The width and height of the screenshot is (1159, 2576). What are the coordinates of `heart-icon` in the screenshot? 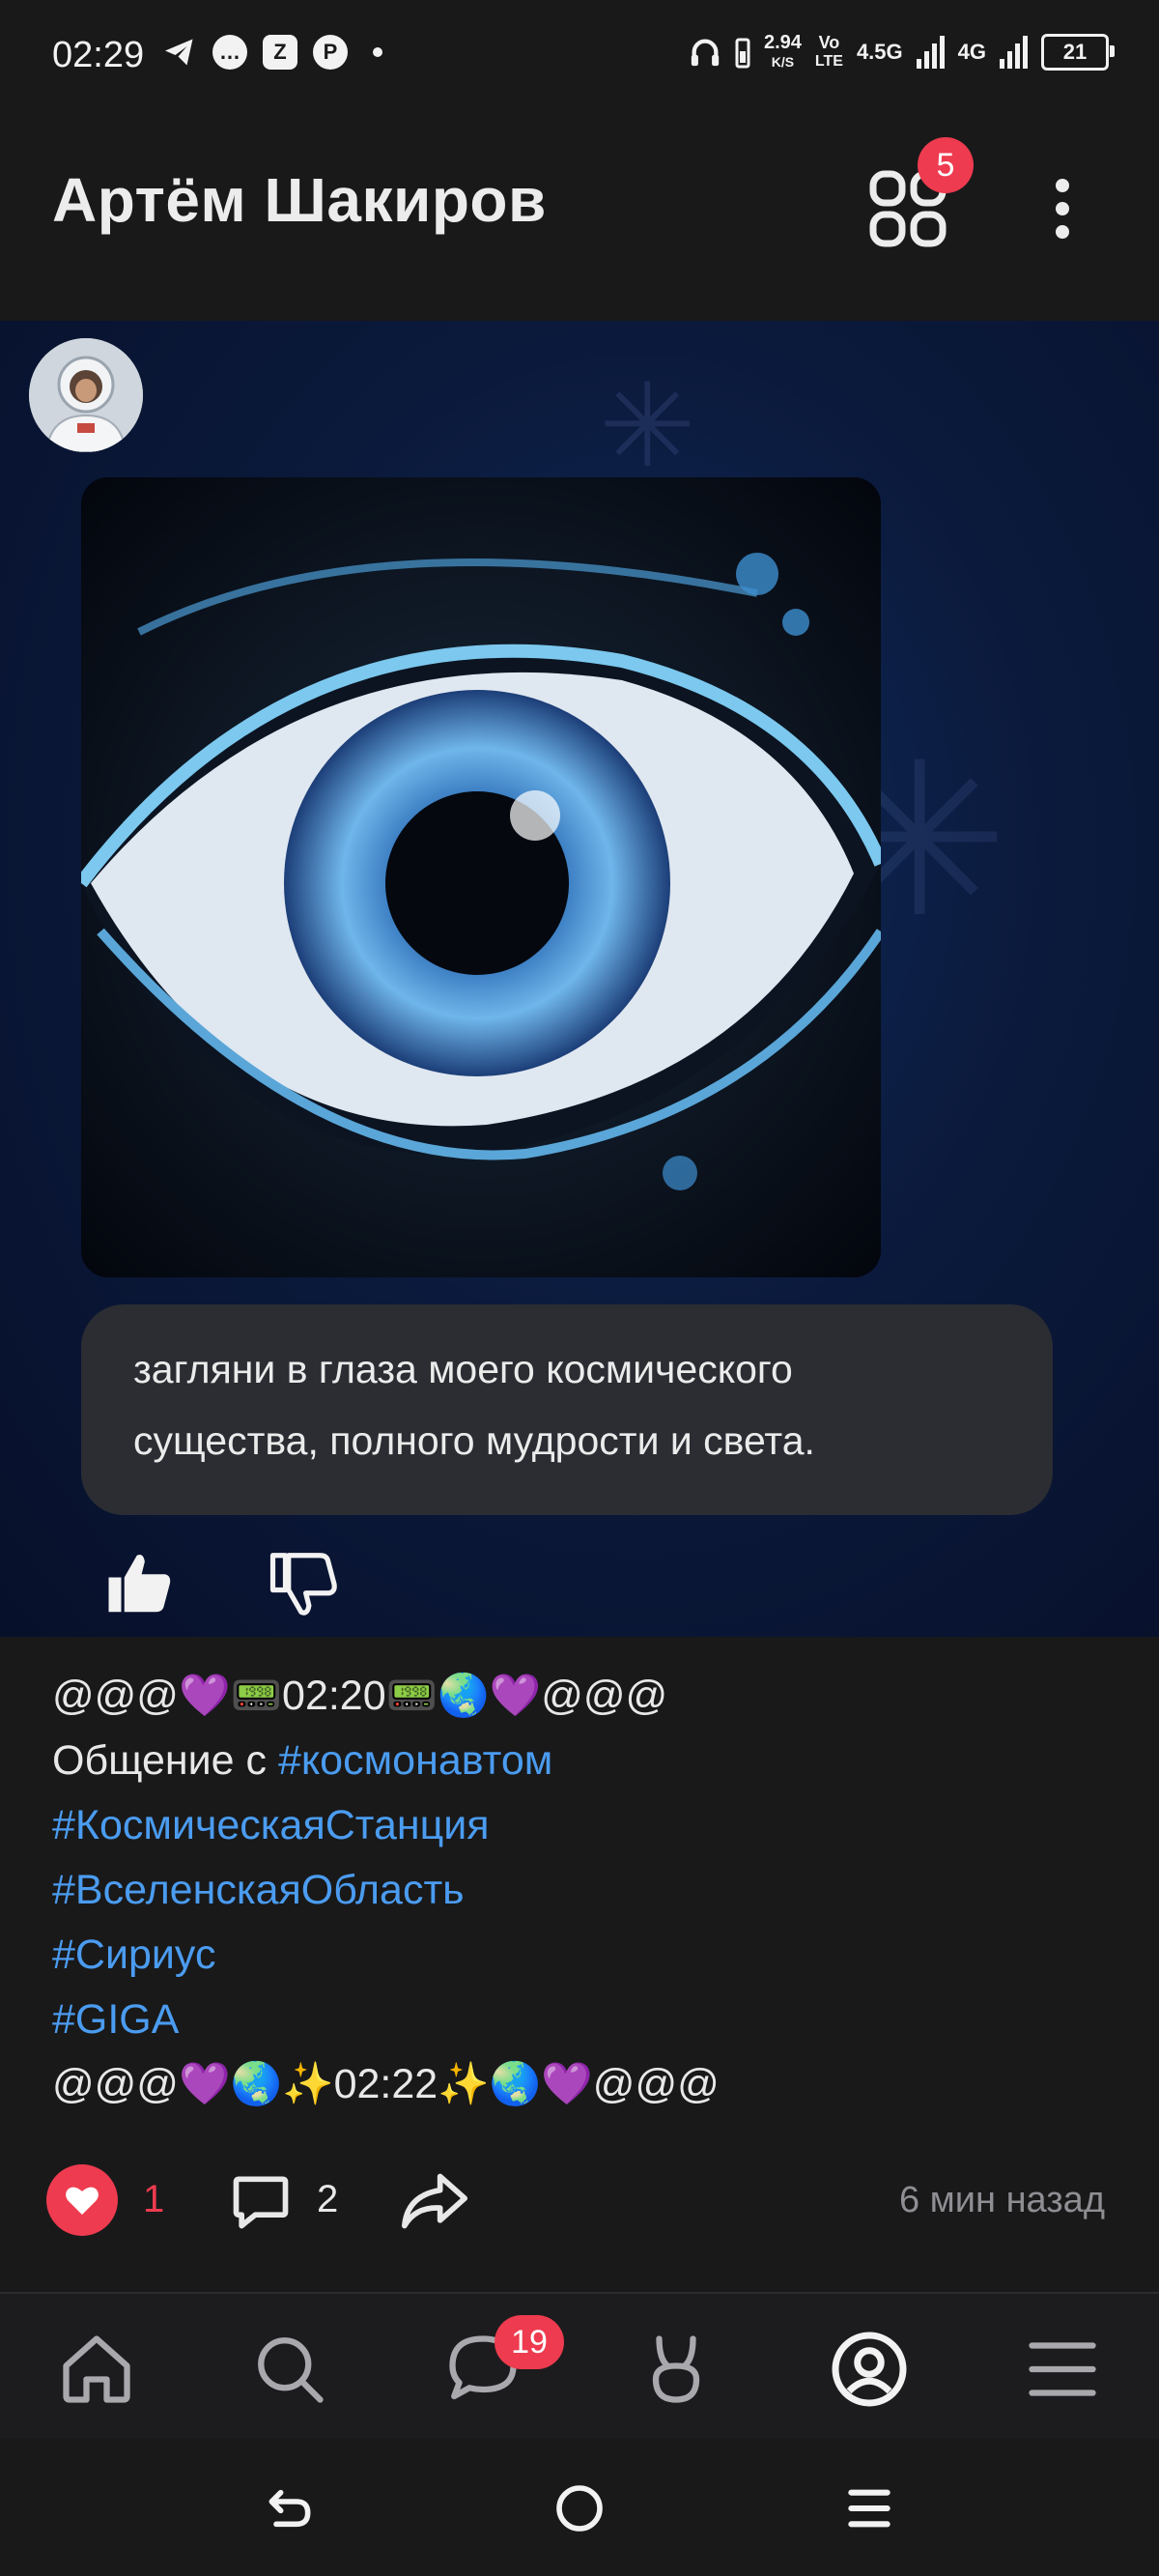 It's located at (82, 2201).